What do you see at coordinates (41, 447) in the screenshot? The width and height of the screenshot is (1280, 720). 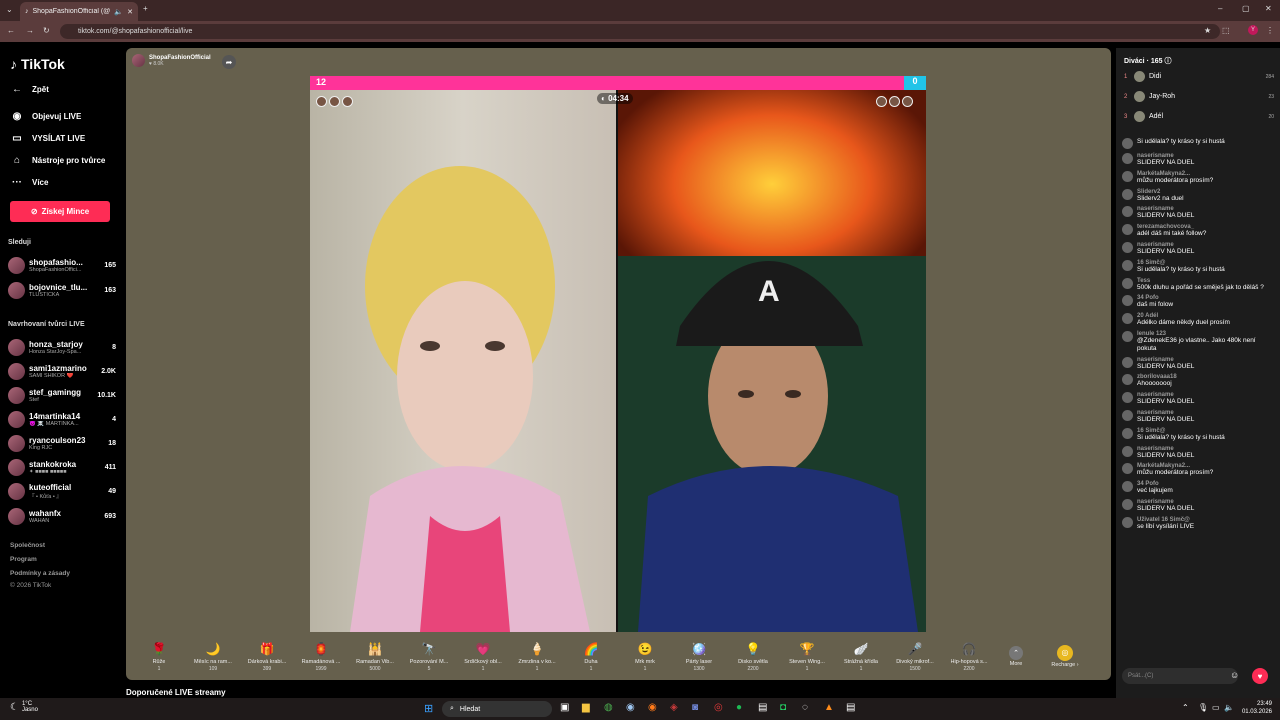 I see `account-sub: King RJC` at bounding box center [41, 447].